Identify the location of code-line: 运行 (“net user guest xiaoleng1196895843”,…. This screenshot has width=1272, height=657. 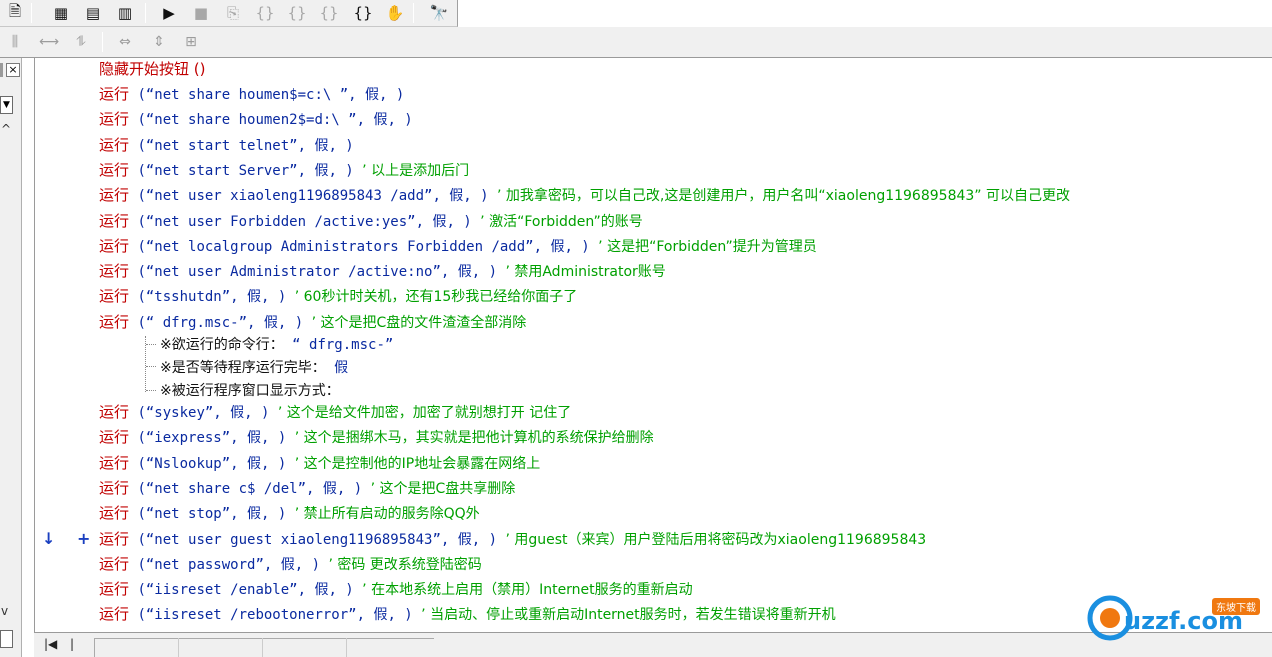
(512, 539).